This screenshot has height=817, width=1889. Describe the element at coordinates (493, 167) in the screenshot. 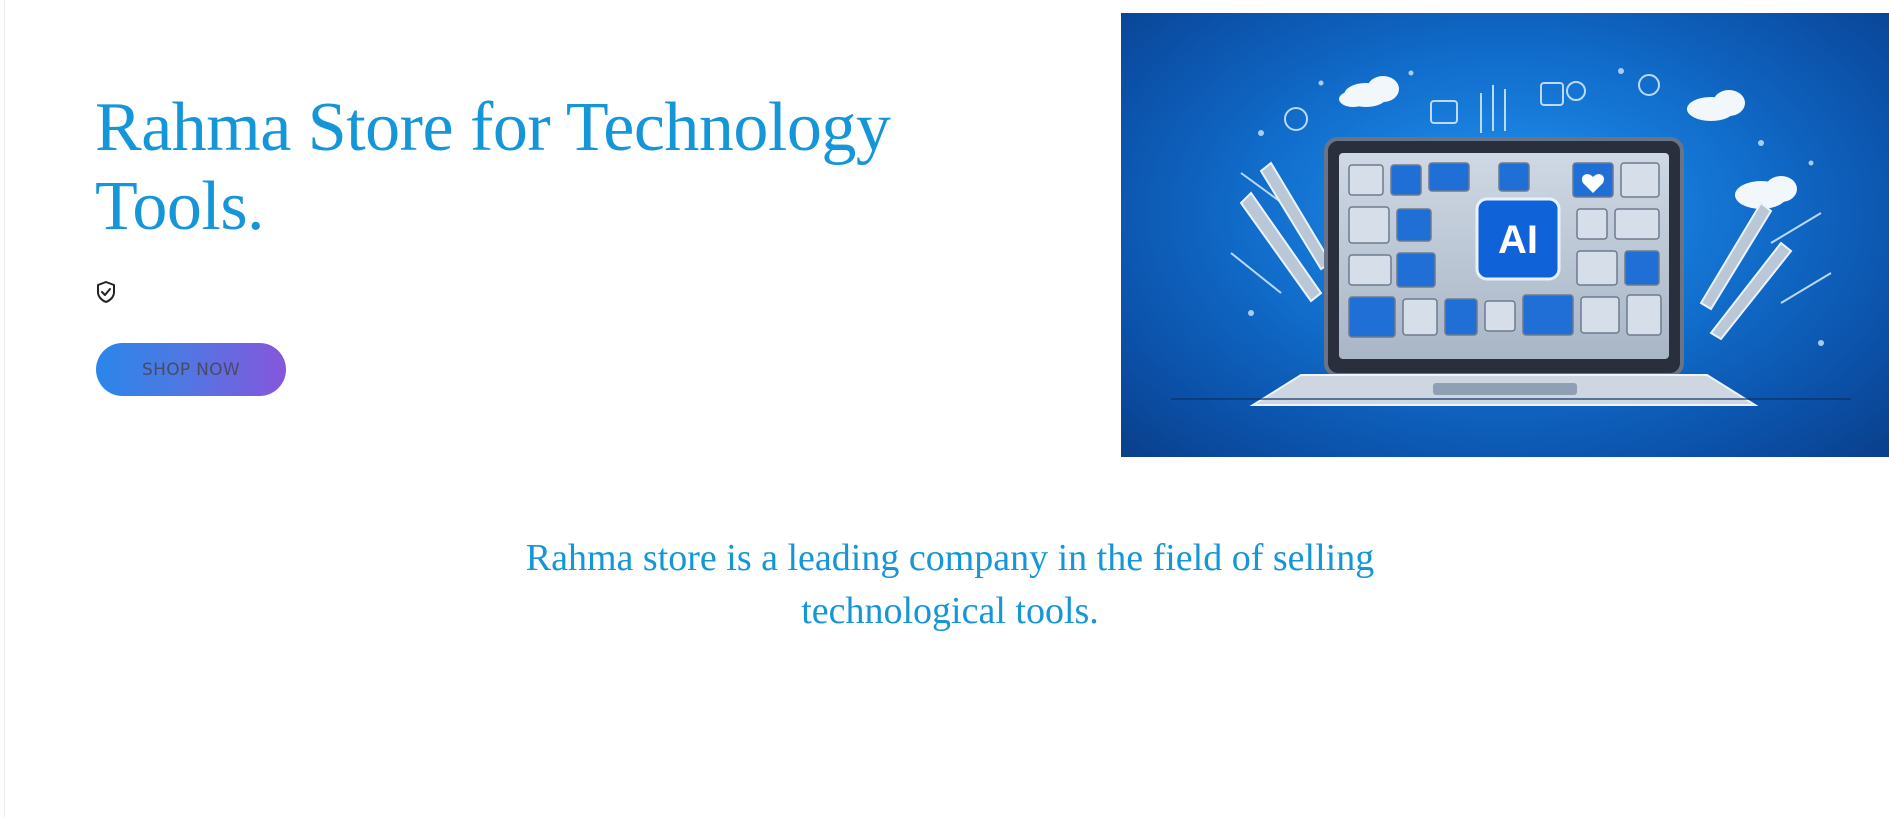

I see `hero-title: Rahma Store for Technology Tools.` at that location.